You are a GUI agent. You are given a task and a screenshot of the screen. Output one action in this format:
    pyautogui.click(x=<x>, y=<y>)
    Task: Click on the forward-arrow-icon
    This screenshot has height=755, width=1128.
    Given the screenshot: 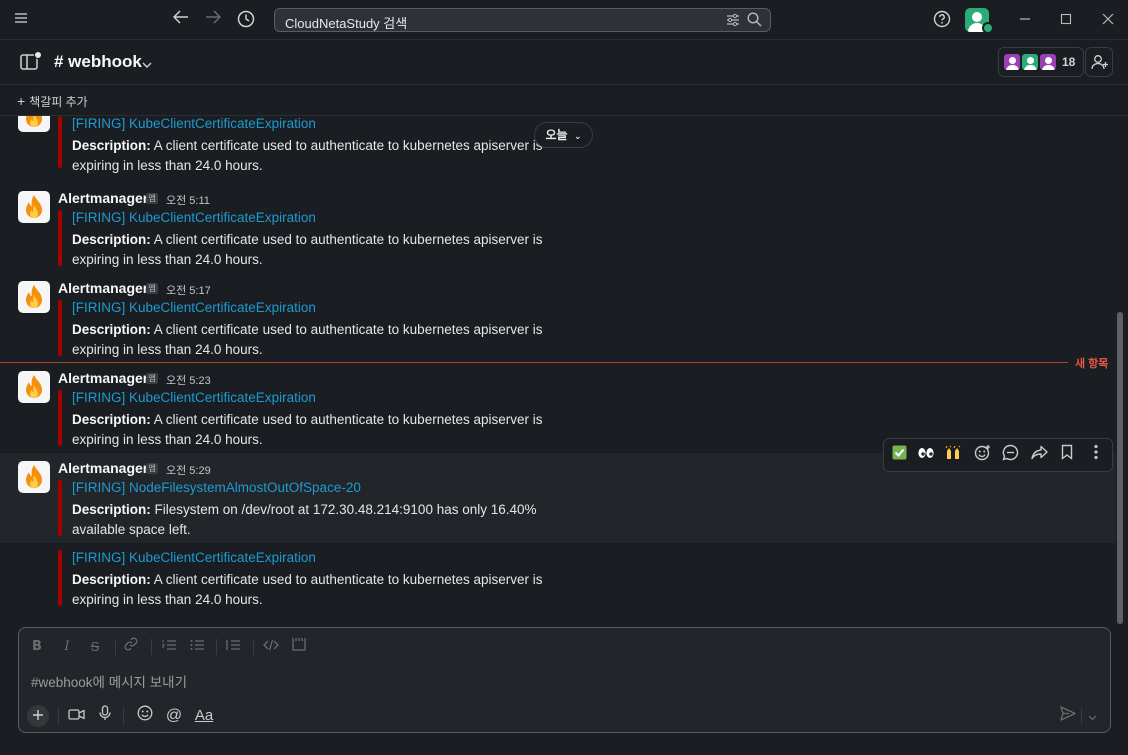 What is the action you would take?
    pyautogui.click(x=213, y=20)
    